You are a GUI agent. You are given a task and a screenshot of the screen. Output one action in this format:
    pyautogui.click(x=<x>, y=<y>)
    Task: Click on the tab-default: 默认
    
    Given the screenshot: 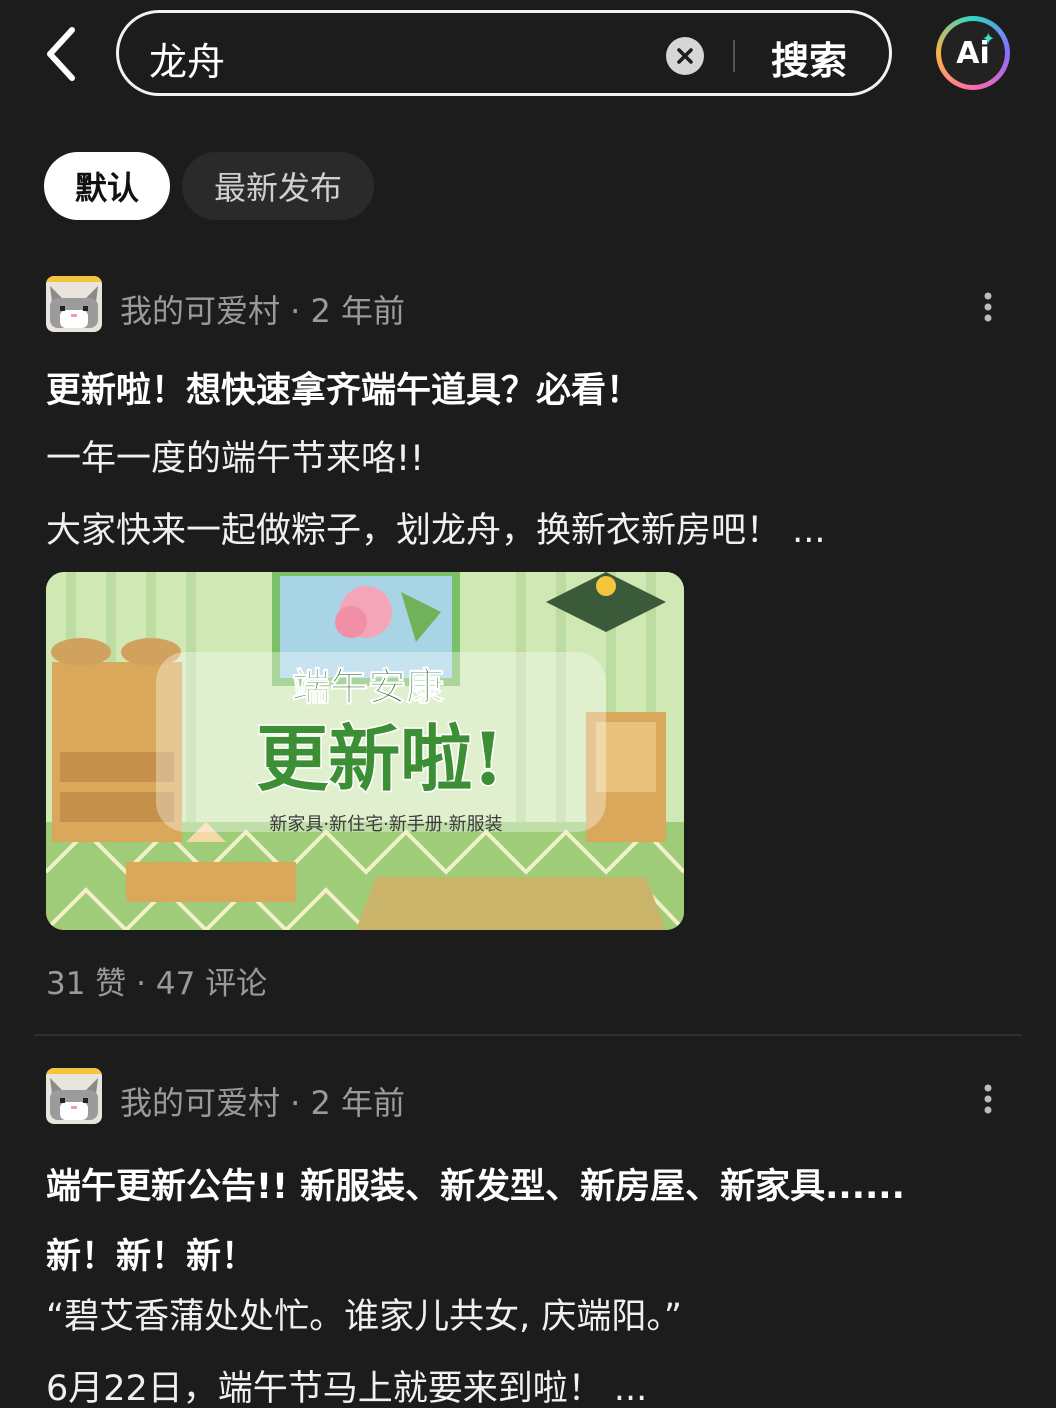 What is the action you would take?
    pyautogui.click(x=107, y=186)
    